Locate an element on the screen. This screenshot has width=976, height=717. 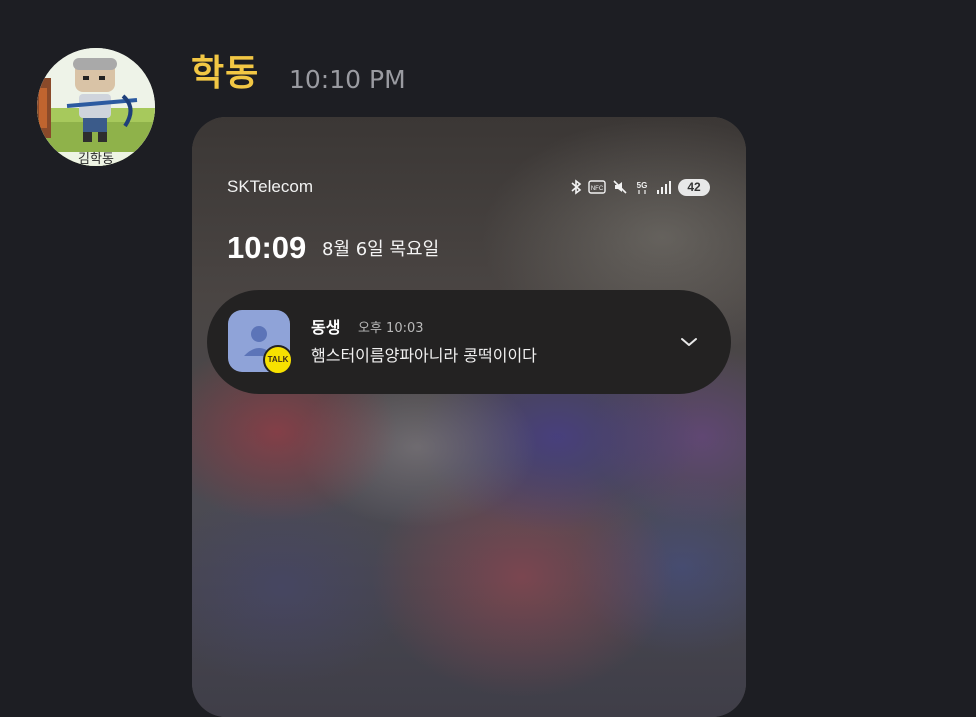
5g-icon: 5G is located at coordinates (642, 187).